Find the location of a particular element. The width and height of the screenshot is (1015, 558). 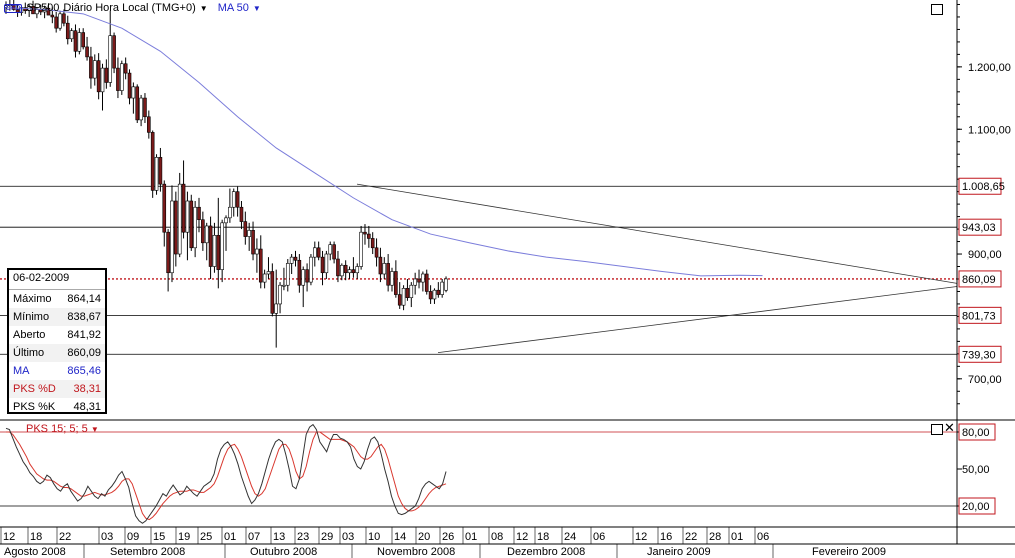

ma-label: MA 50 is located at coordinates (233, 8).